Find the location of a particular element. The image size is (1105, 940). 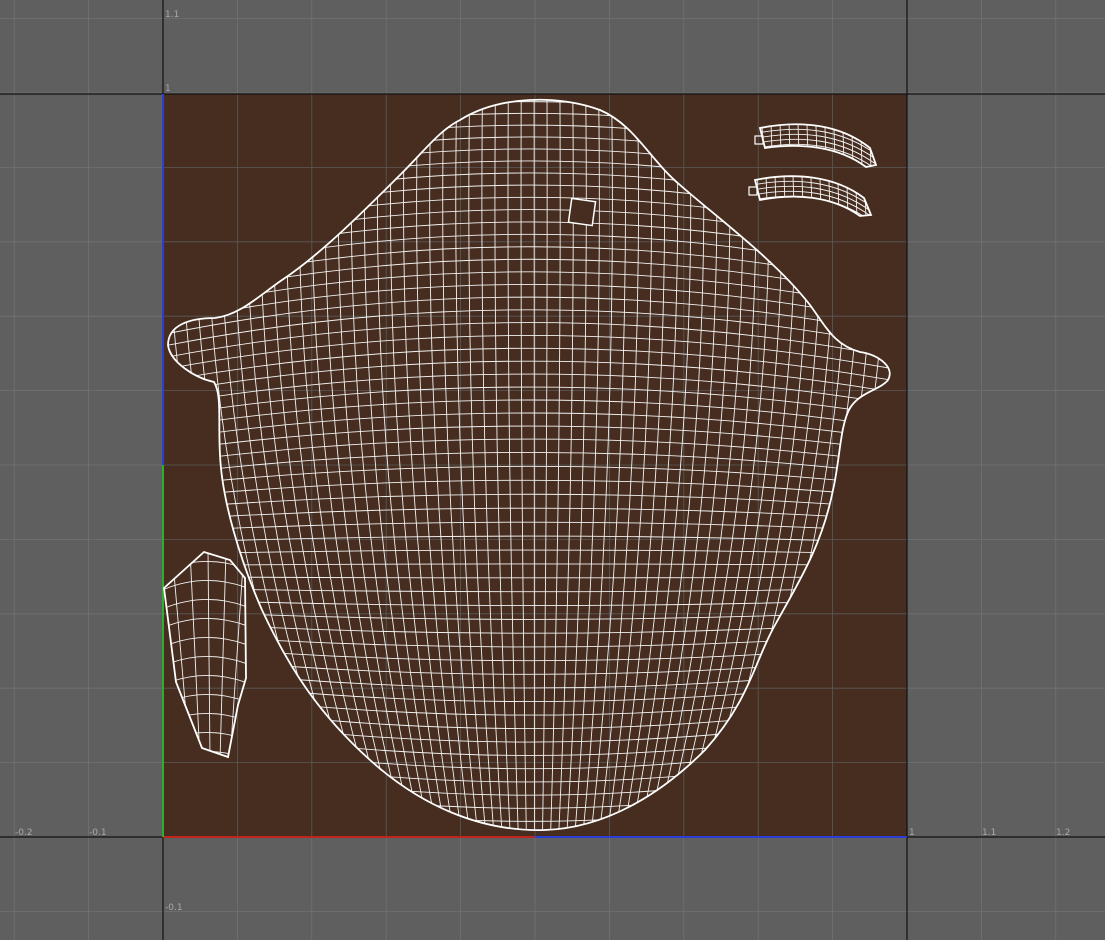

tick-u-1: 1 is located at coordinates (912, 833).